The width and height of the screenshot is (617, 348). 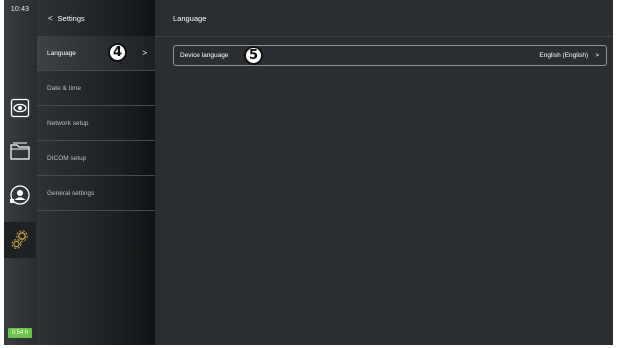 I want to click on eye-icon, so click(x=20, y=108).